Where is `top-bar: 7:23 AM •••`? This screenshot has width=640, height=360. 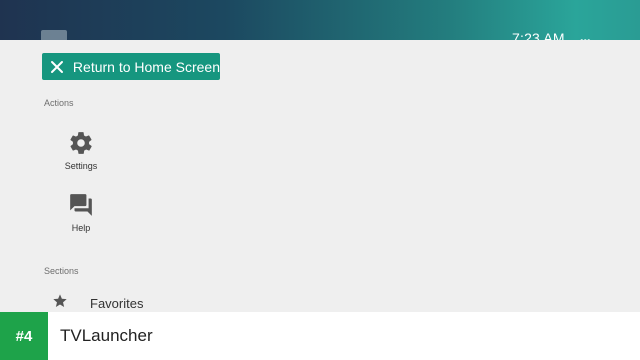
top-bar: 7:23 AM ••• is located at coordinates (320, 20).